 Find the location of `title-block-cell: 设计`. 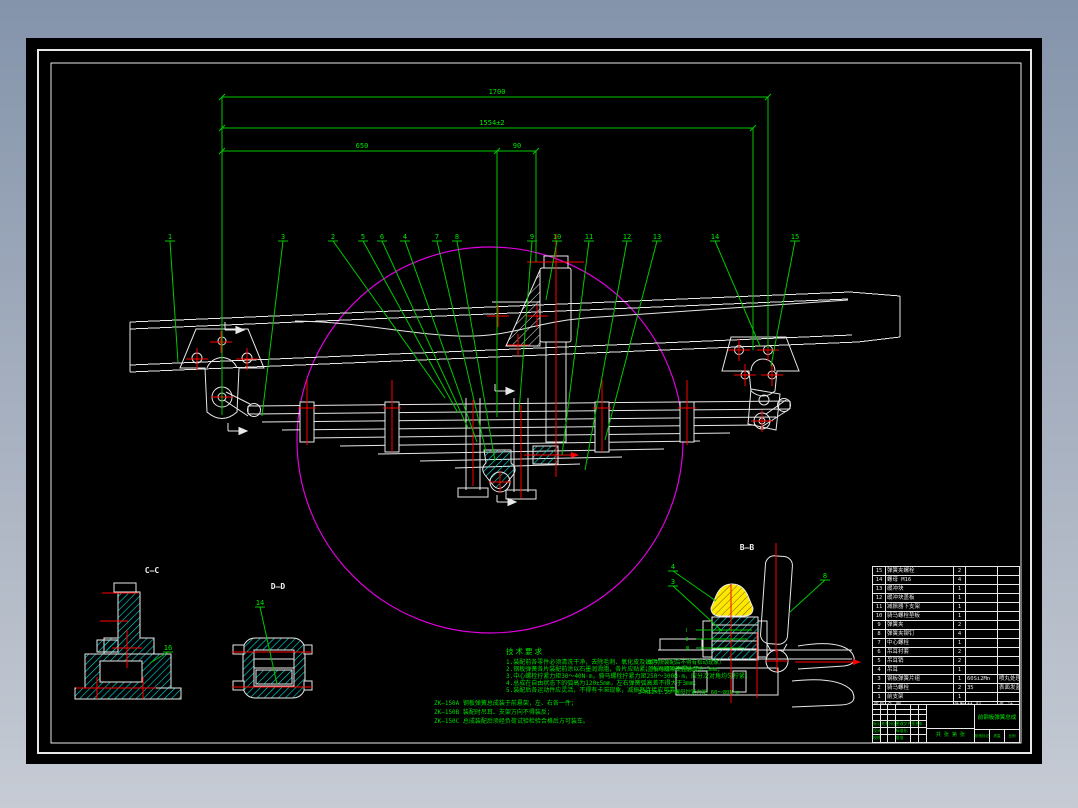

title-block-cell: 设计 is located at coordinates (877, 731).